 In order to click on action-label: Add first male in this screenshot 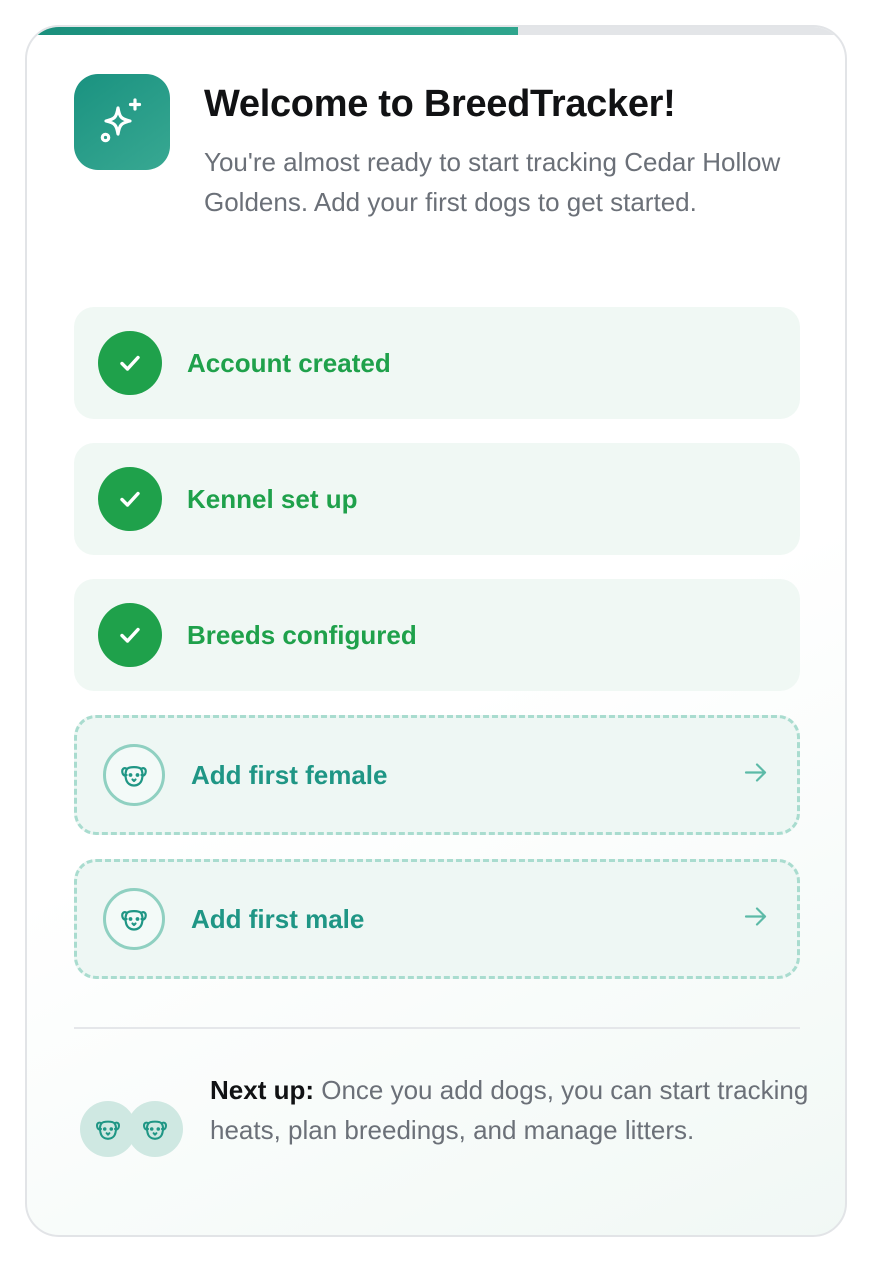, I will do `click(278, 918)`.